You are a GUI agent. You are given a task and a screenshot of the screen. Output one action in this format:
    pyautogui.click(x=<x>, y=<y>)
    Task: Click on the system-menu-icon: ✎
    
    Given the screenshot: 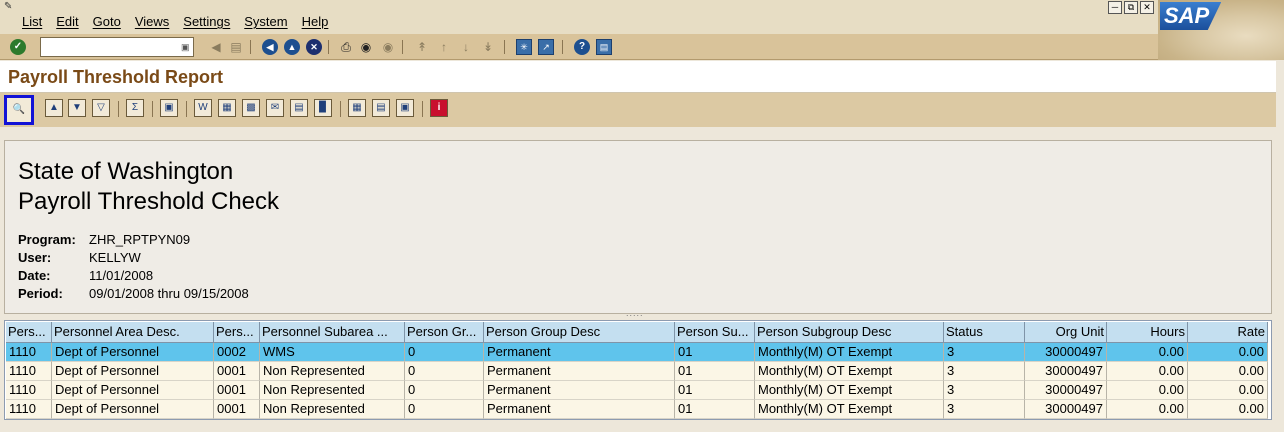 What is the action you would take?
    pyautogui.click(x=11, y=6)
    